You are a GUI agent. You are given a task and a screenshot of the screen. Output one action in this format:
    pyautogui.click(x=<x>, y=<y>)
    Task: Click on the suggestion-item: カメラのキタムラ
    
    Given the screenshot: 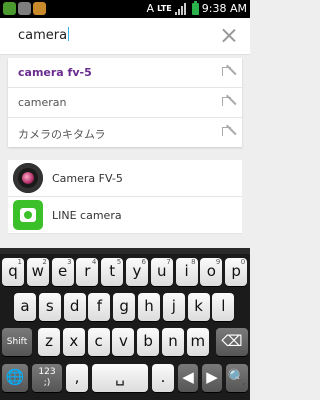 What is the action you would take?
    pyautogui.click(x=125, y=132)
    